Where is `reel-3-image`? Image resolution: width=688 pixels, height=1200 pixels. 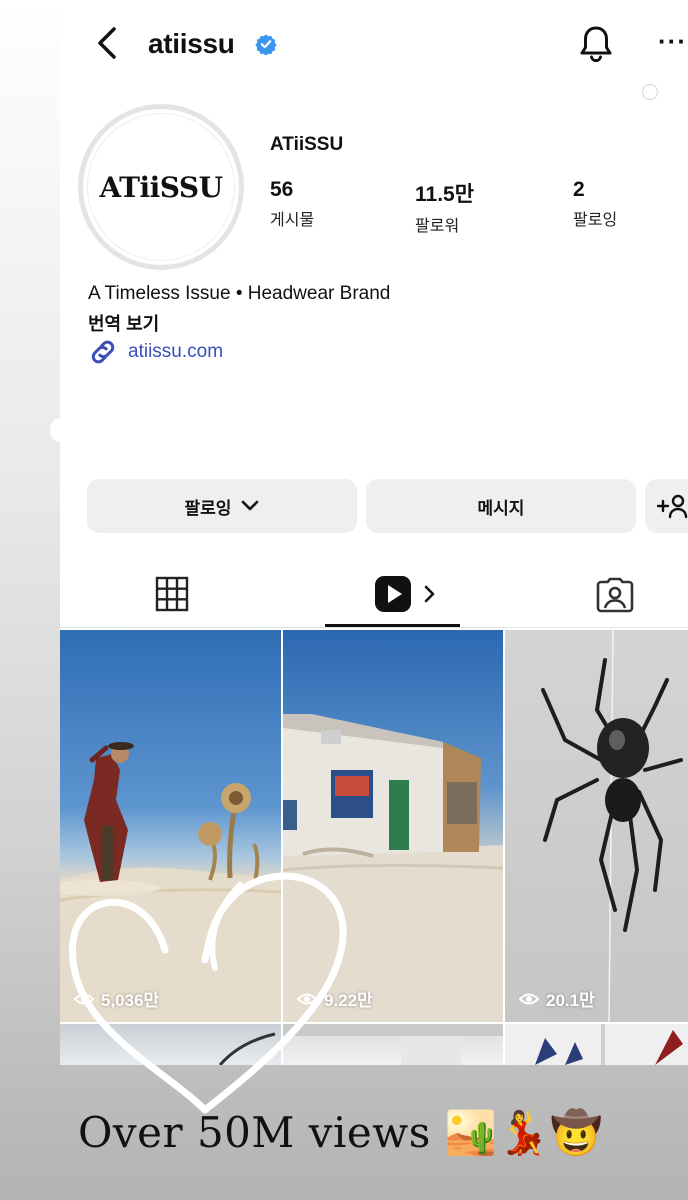
reel-3-image is located at coordinates (612, 826).